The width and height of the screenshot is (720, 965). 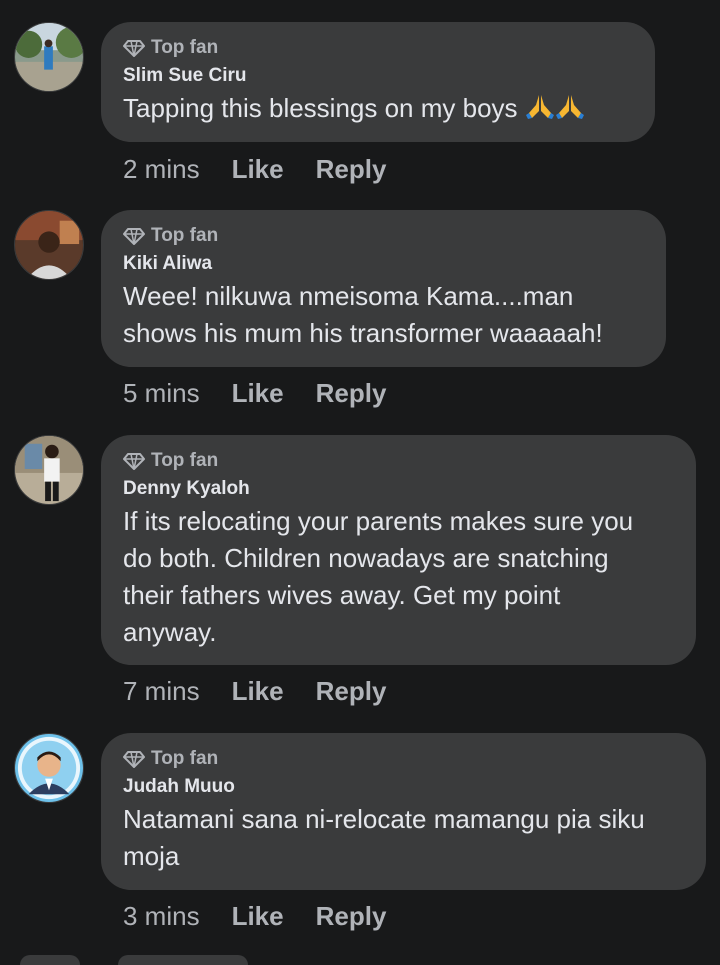 I want to click on comment-body: Tapping this blessings on my boys, so click(x=320, y=108).